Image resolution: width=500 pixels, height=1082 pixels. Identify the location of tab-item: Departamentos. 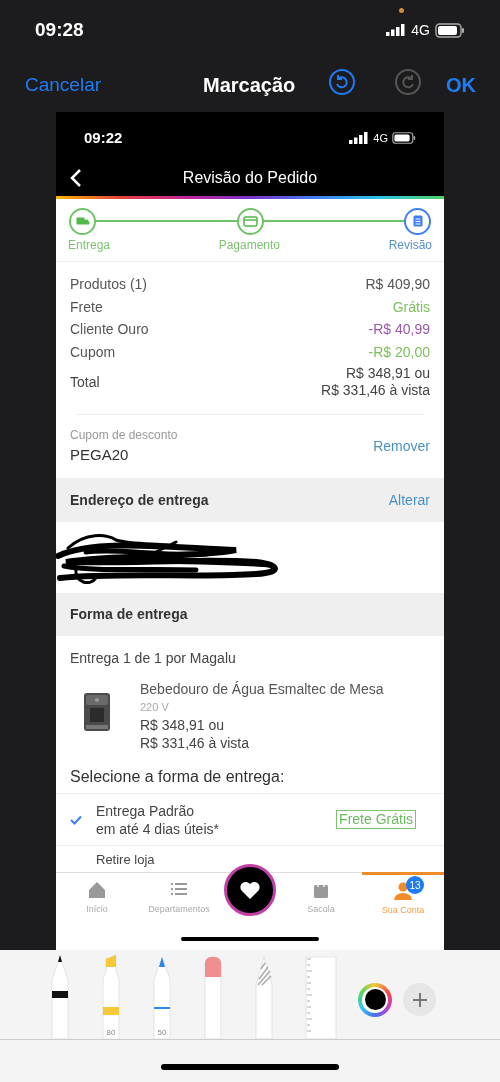
(179, 897).